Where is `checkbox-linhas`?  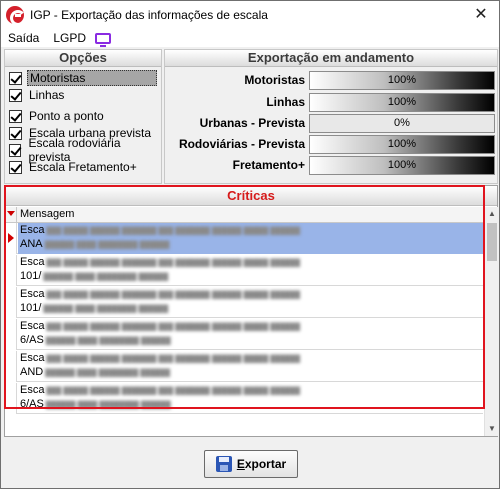
checkbox-linhas is located at coordinates (15, 95).